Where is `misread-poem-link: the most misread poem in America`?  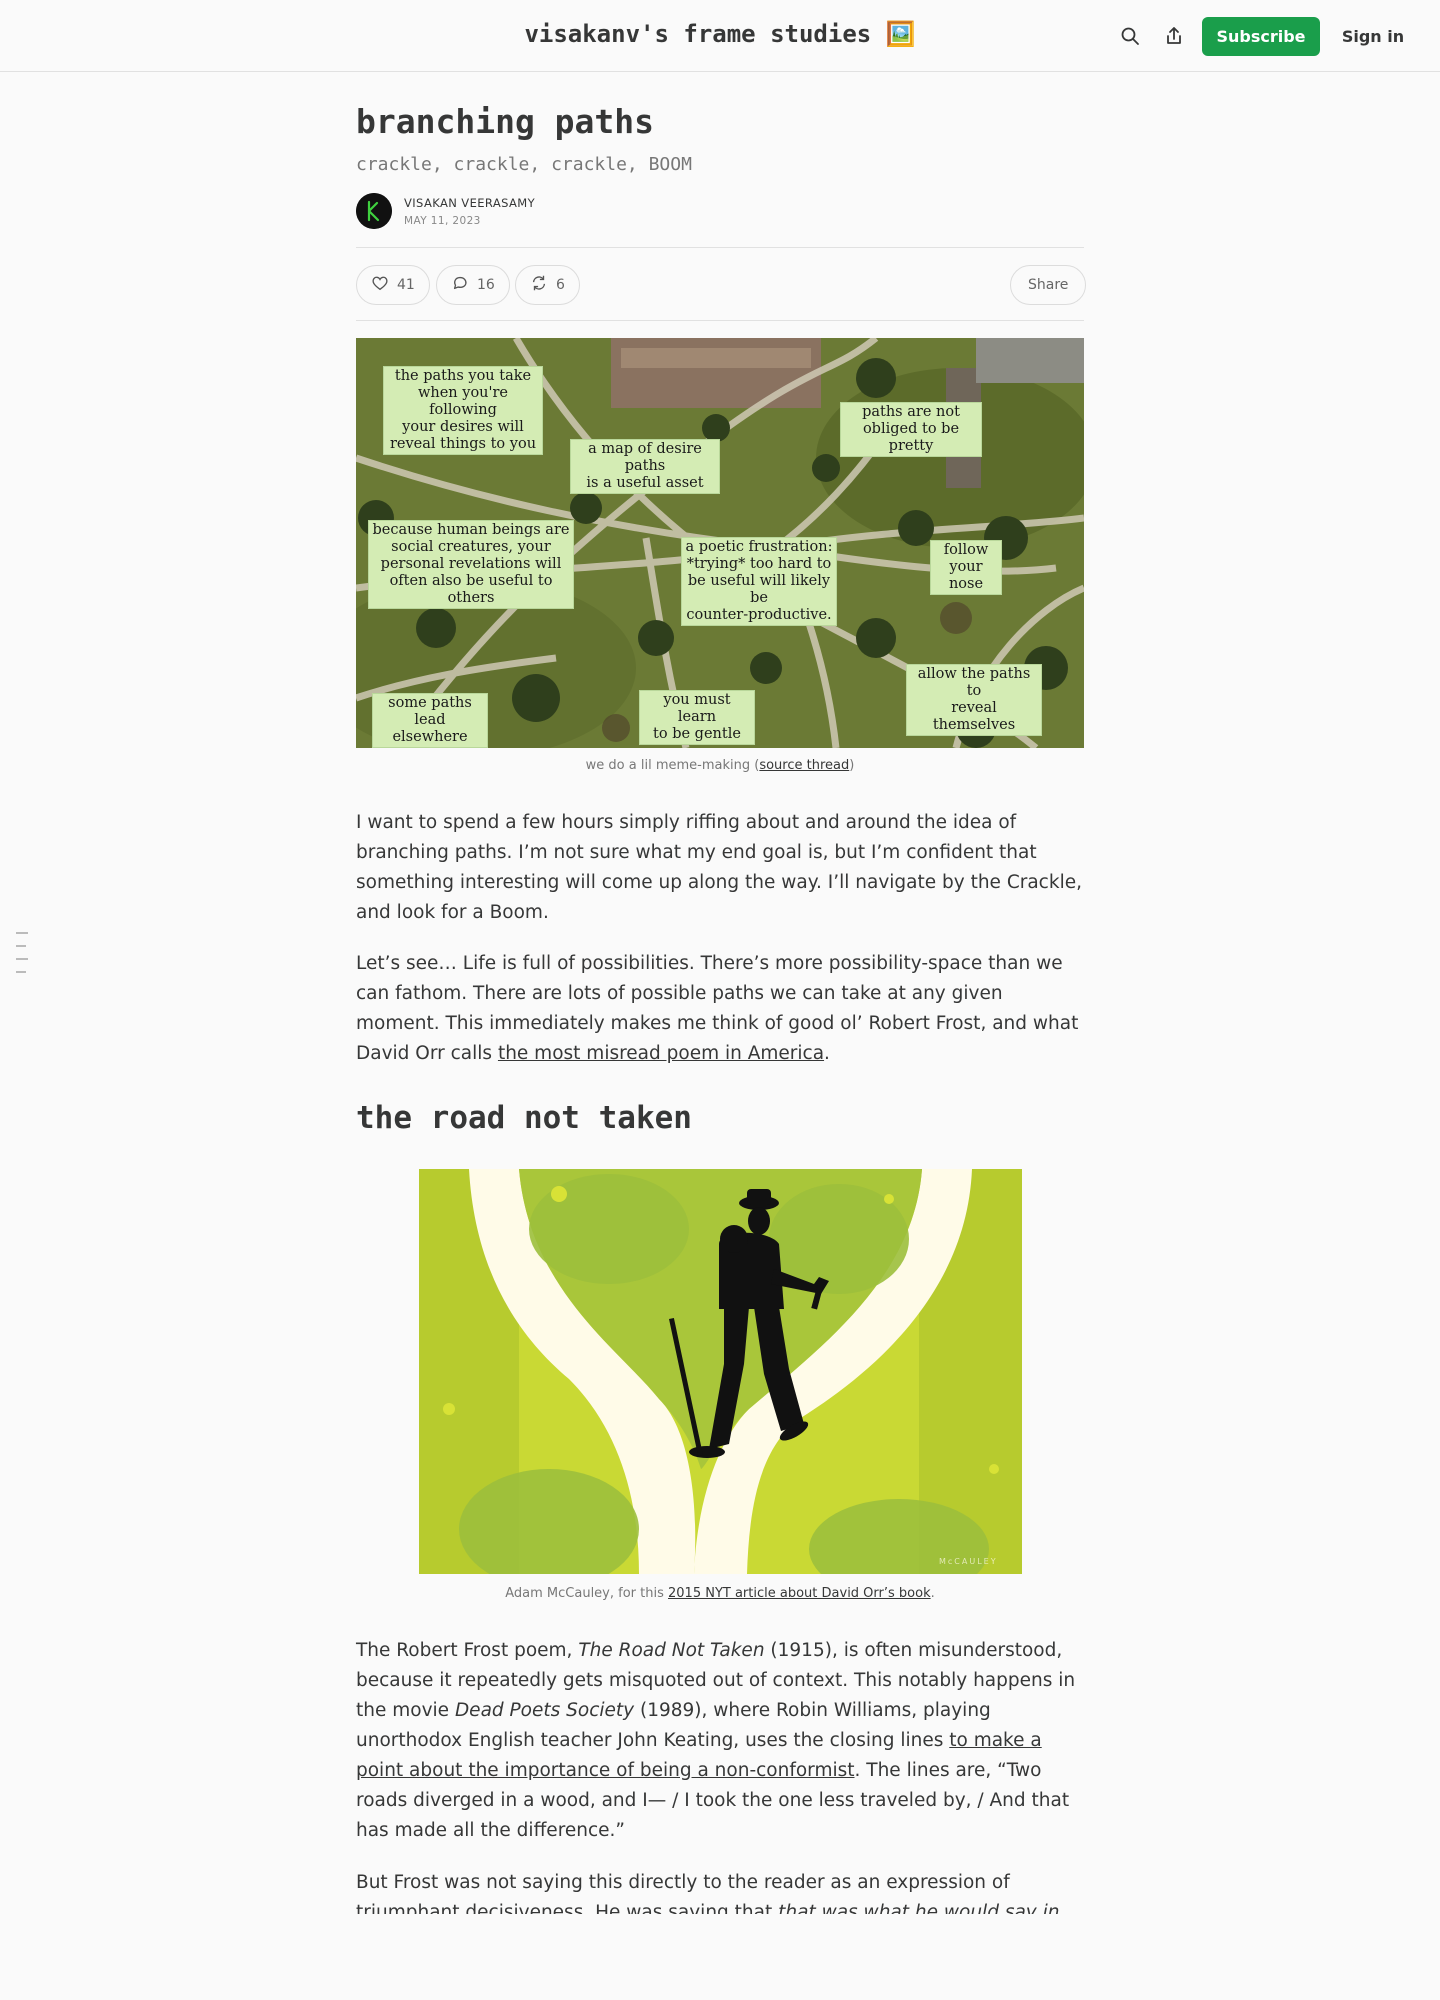
misread-poem-link: the most misread poem in America is located at coordinates (661, 1053).